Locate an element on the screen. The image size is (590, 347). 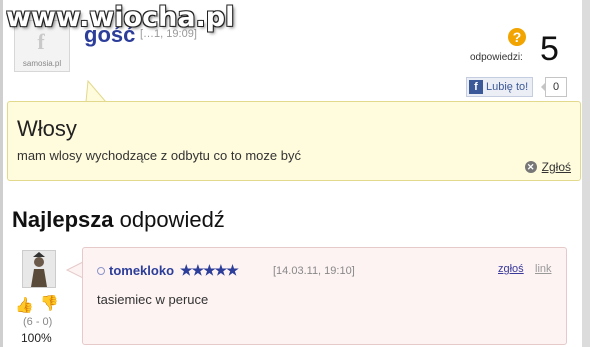
question-box-pointer is located at coordinates (96, 91).